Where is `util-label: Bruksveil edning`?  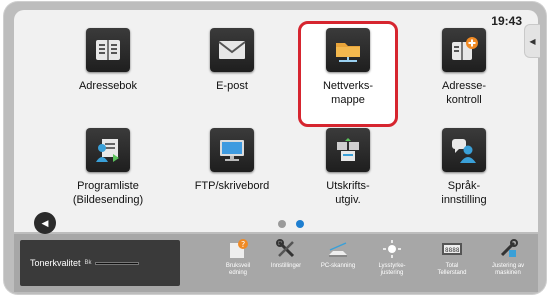
util-label: Bruksveil edning is located at coordinates (238, 269).